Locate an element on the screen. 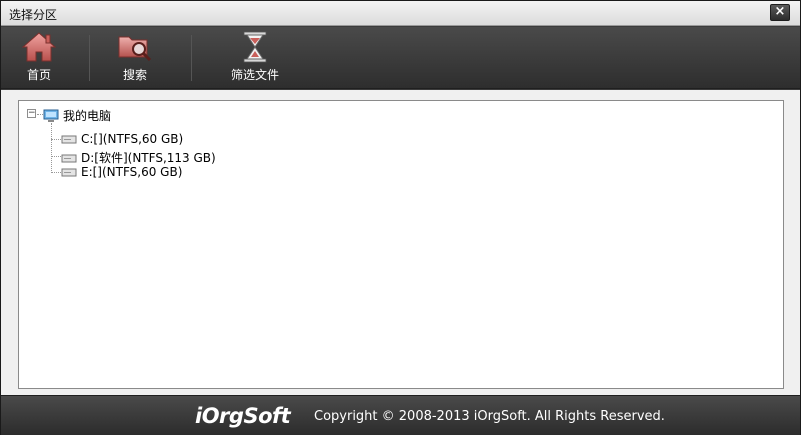 This screenshot has height=435, width=801. computer-icon is located at coordinates (51, 116).